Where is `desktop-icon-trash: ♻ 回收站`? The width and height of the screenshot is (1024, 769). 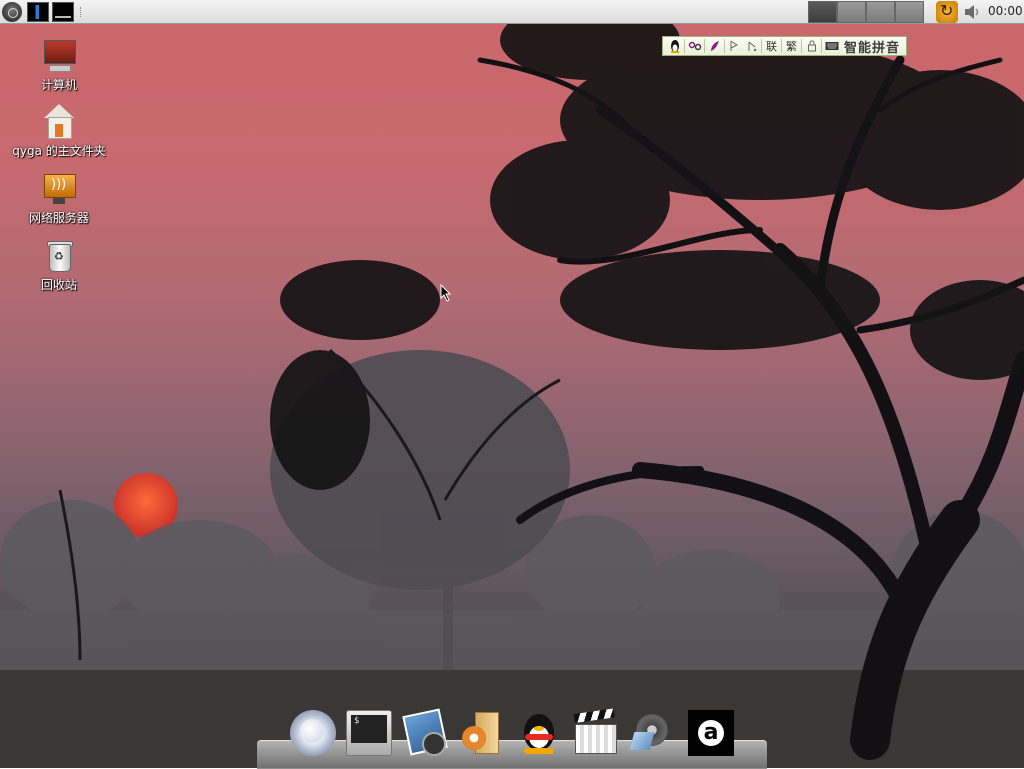
desktop-icon-trash: ♻ 回收站 is located at coordinates (59, 265).